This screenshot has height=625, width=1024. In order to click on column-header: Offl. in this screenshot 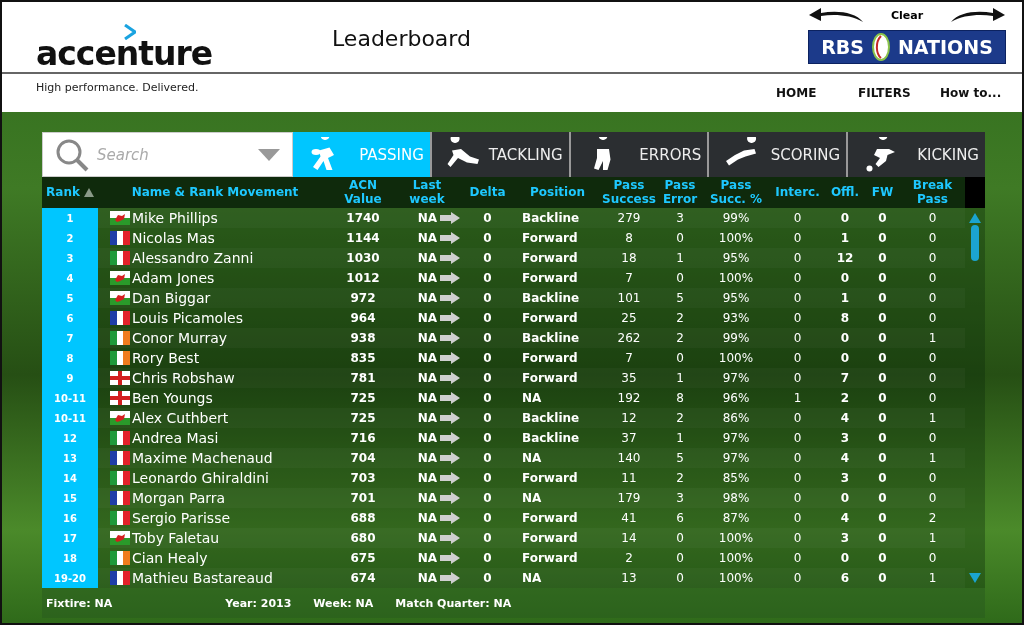, I will do `click(845, 192)`.